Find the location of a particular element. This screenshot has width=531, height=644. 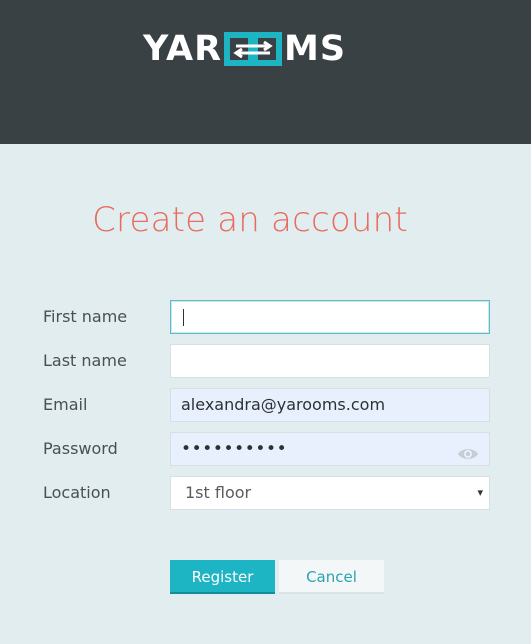

register-button: Register is located at coordinates (222, 577).